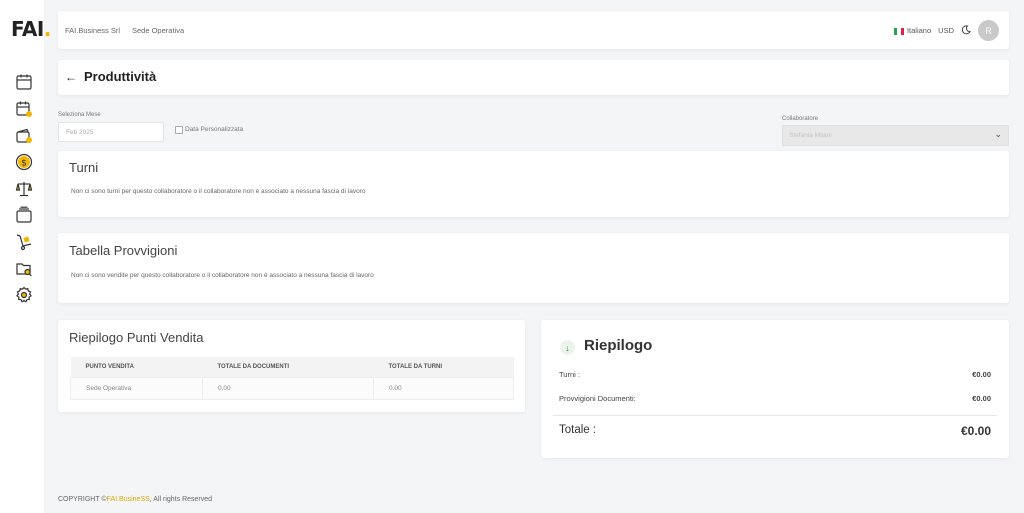  I want to click on arrow-down-icon: ↓, so click(567, 347).